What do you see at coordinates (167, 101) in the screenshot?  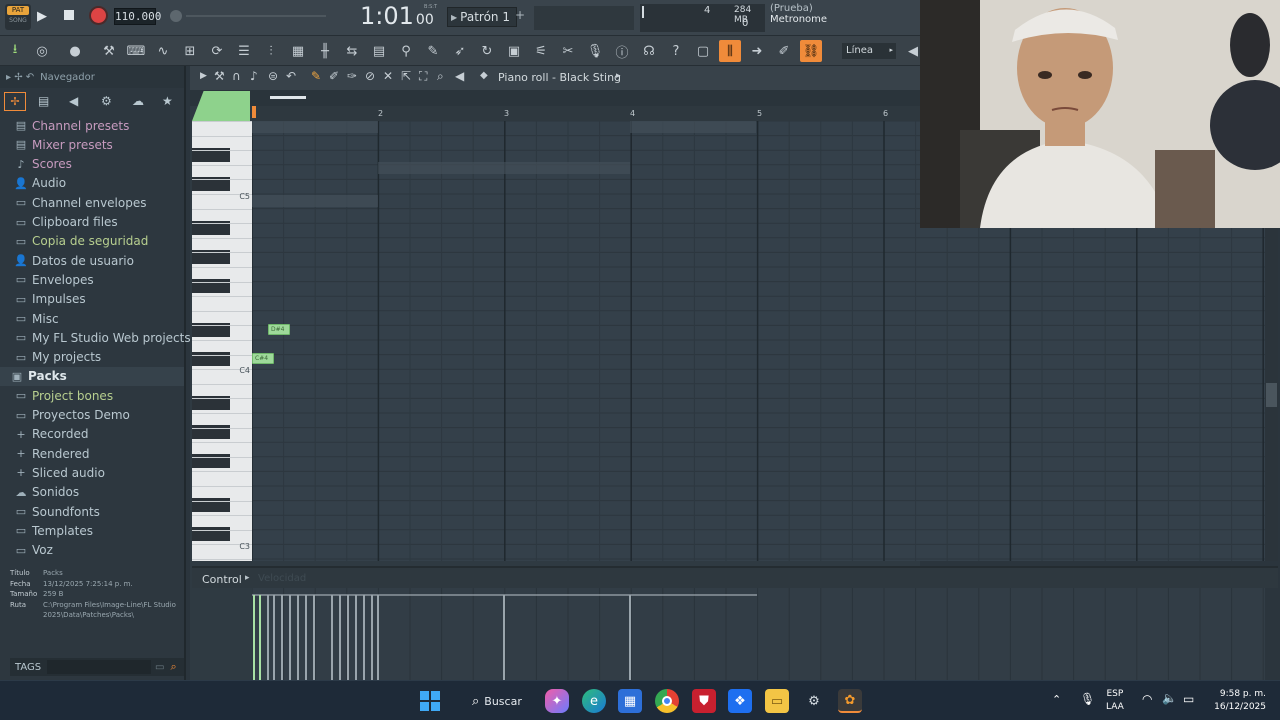 I see `browser-favorites-tab-icon: ★` at bounding box center [167, 101].